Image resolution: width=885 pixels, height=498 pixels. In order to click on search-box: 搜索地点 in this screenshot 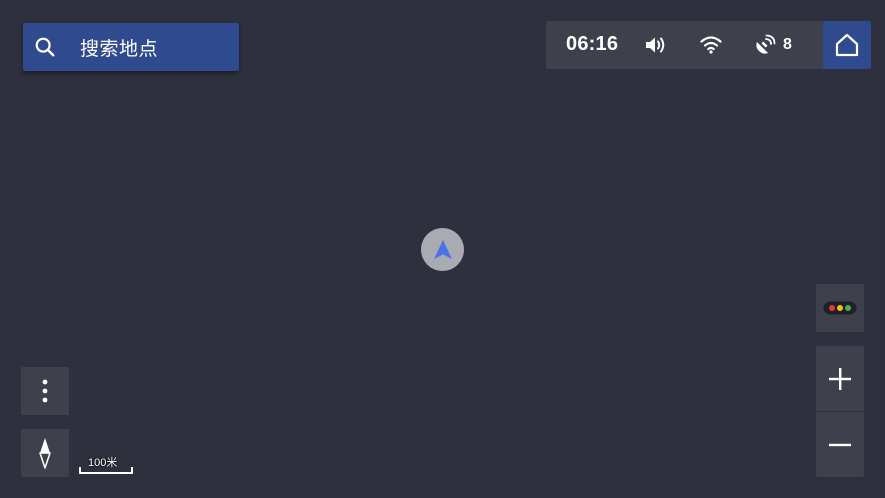, I will do `click(131, 47)`.